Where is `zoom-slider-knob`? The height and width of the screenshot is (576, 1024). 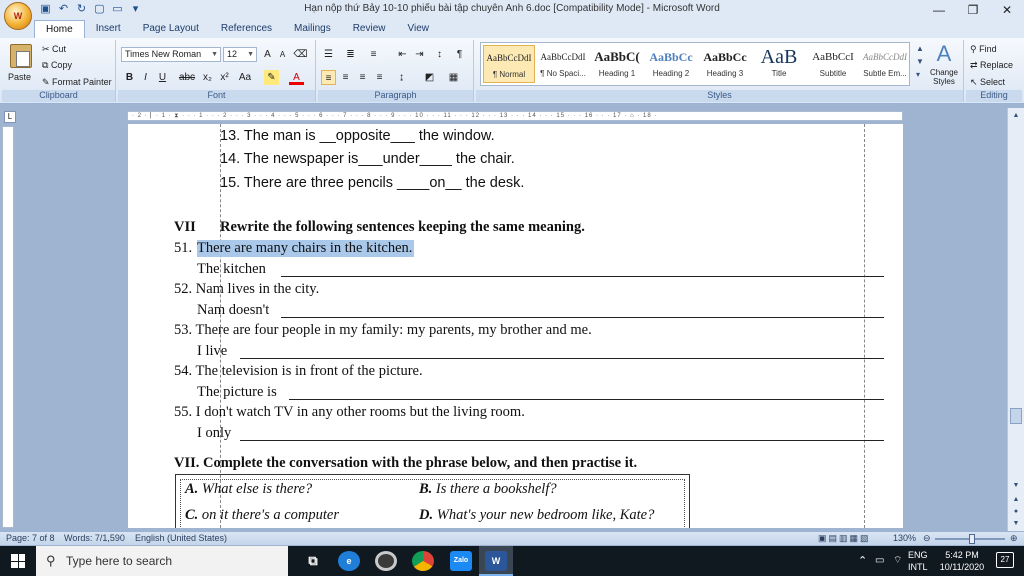 zoom-slider-knob is located at coordinates (972, 539).